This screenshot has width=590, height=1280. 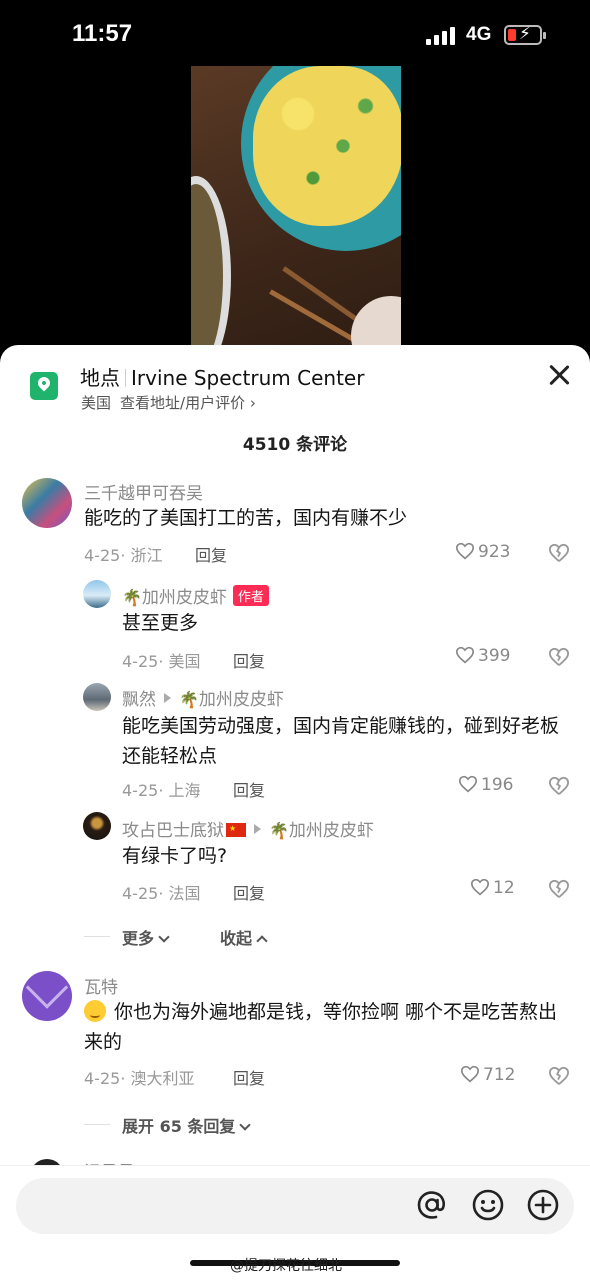 I want to click on reply-username: 🌴加州皮皮虾 作者, so click(x=195, y=595).